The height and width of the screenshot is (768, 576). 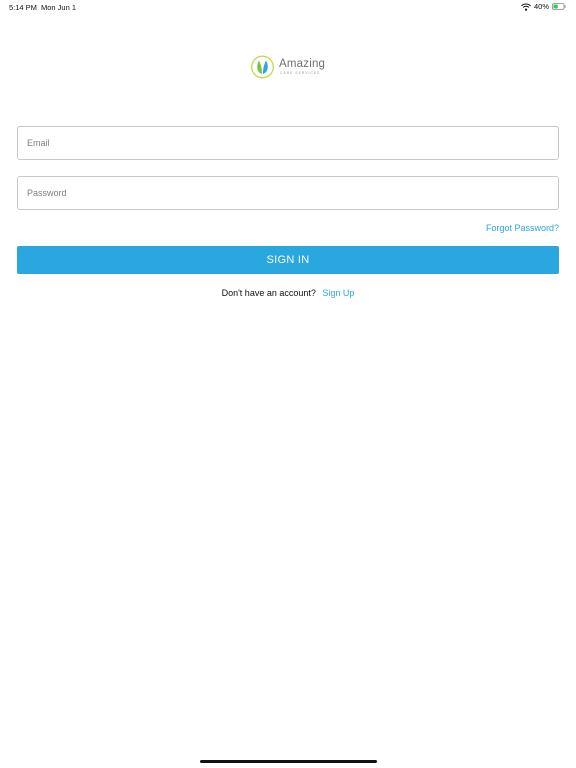 I want to click on status-date: Mon Jun 1, so click(x=59, y=7).